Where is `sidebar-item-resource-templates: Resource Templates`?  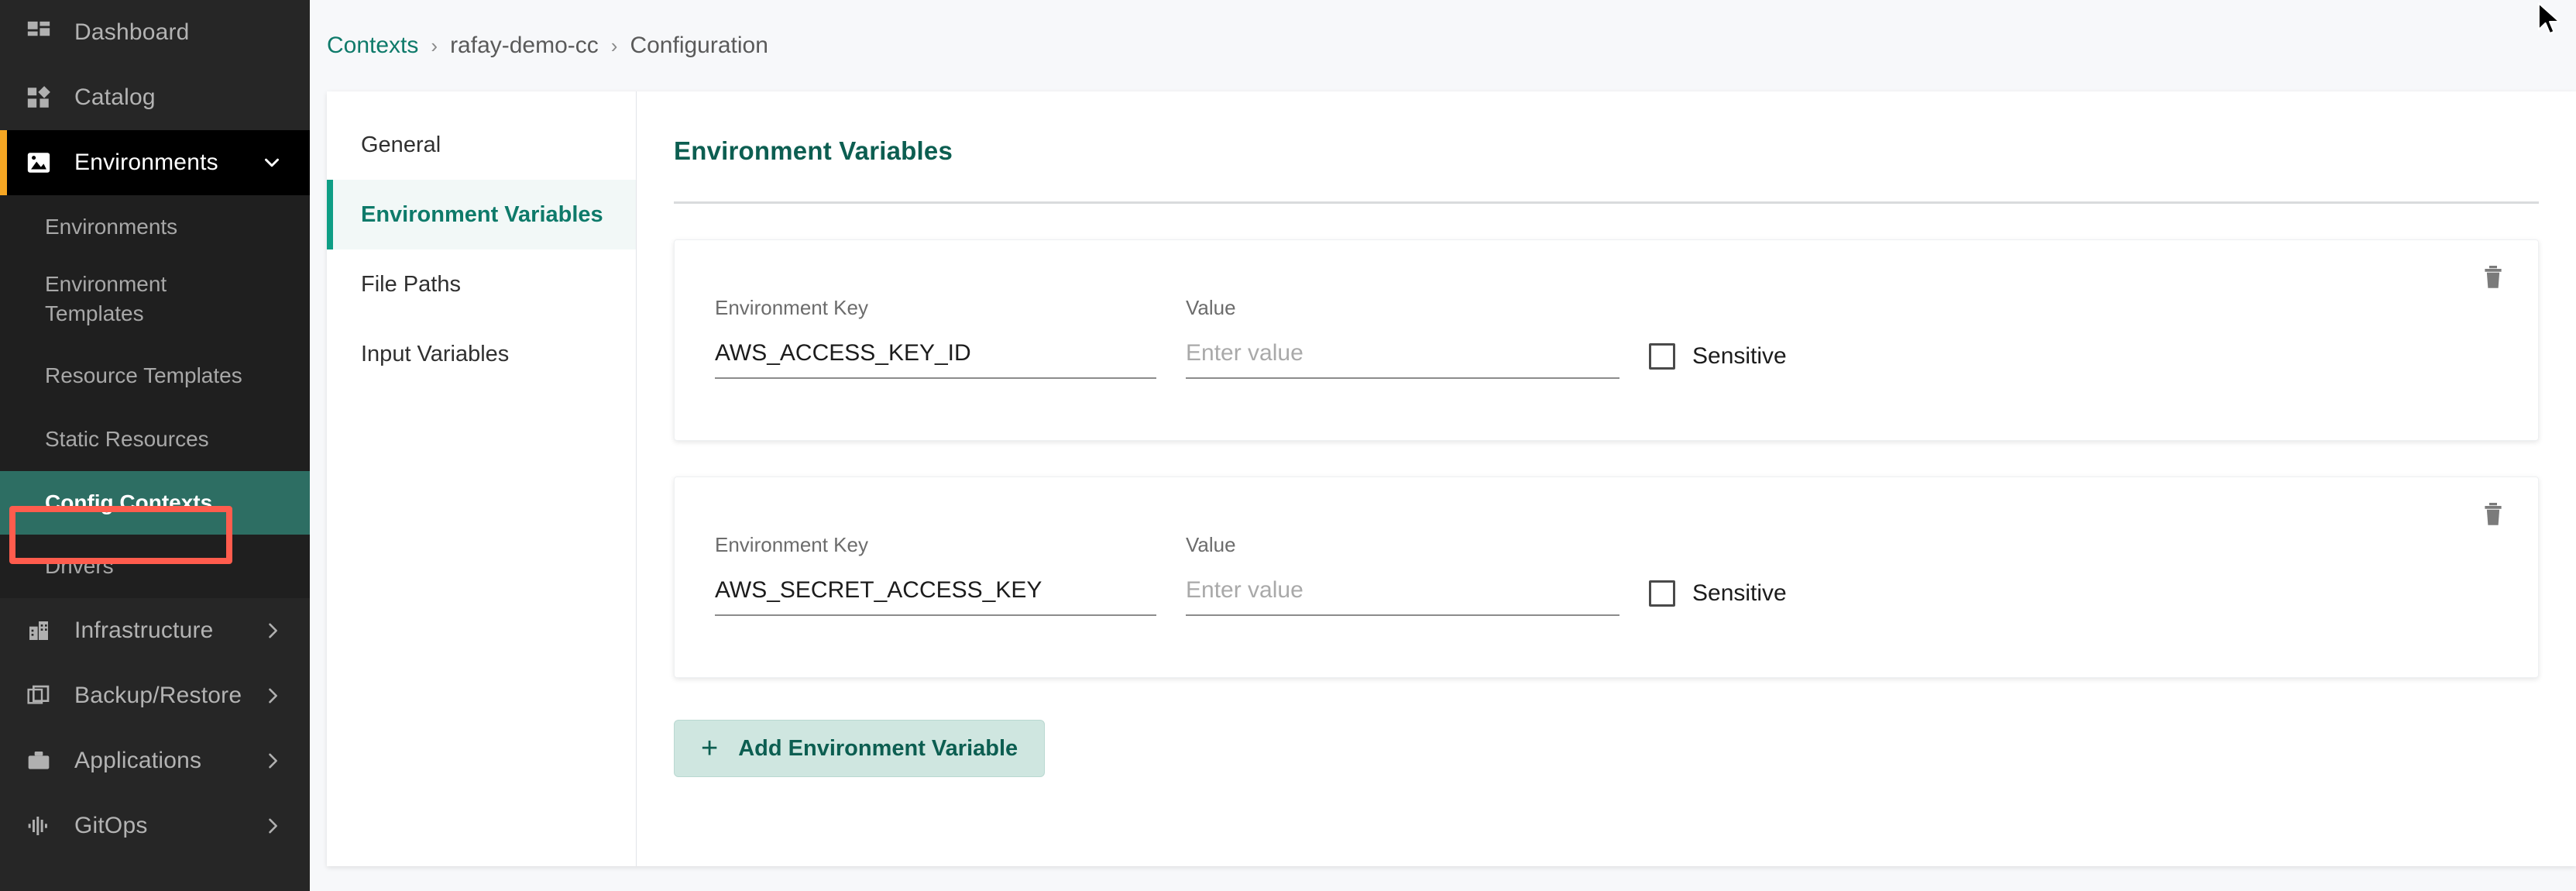
sidebar-item-resource-templates: Resource Templates is located at coordinates (155, 376).